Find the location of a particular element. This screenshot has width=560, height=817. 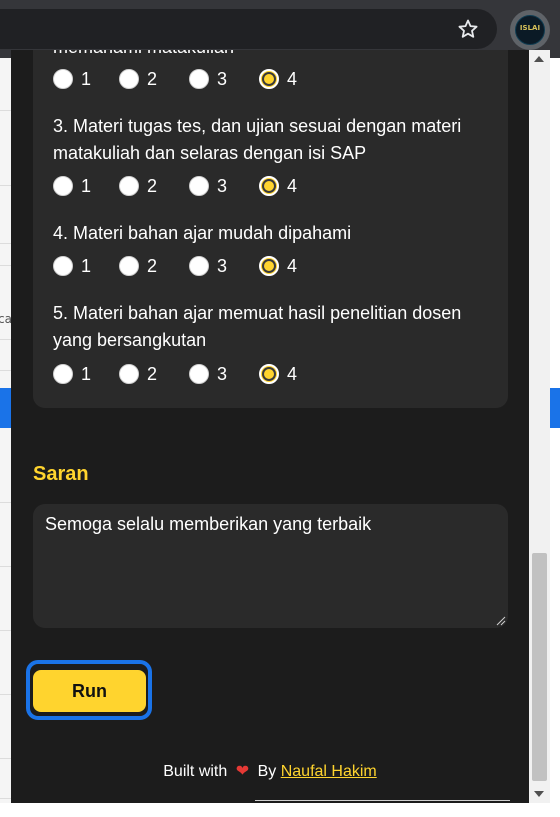

footer: Built with ❤ By Naufal Hakim is located at coordinates (270, 771).